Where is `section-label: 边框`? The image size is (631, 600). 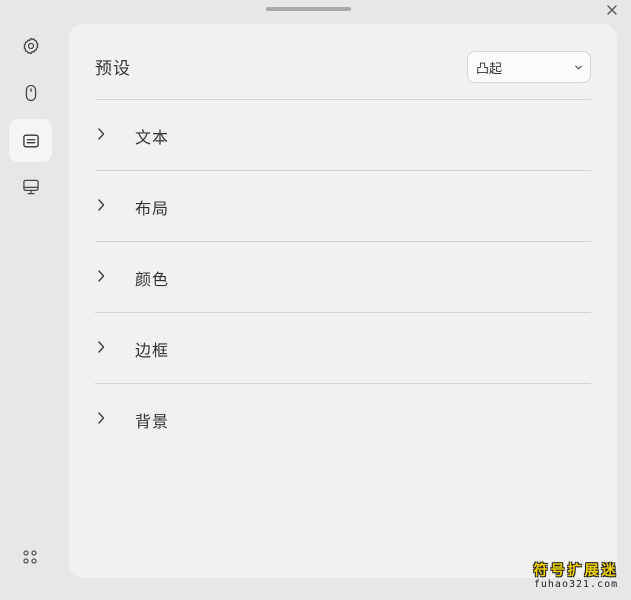 section-label: 边框 is located at coordinates (152, 350).